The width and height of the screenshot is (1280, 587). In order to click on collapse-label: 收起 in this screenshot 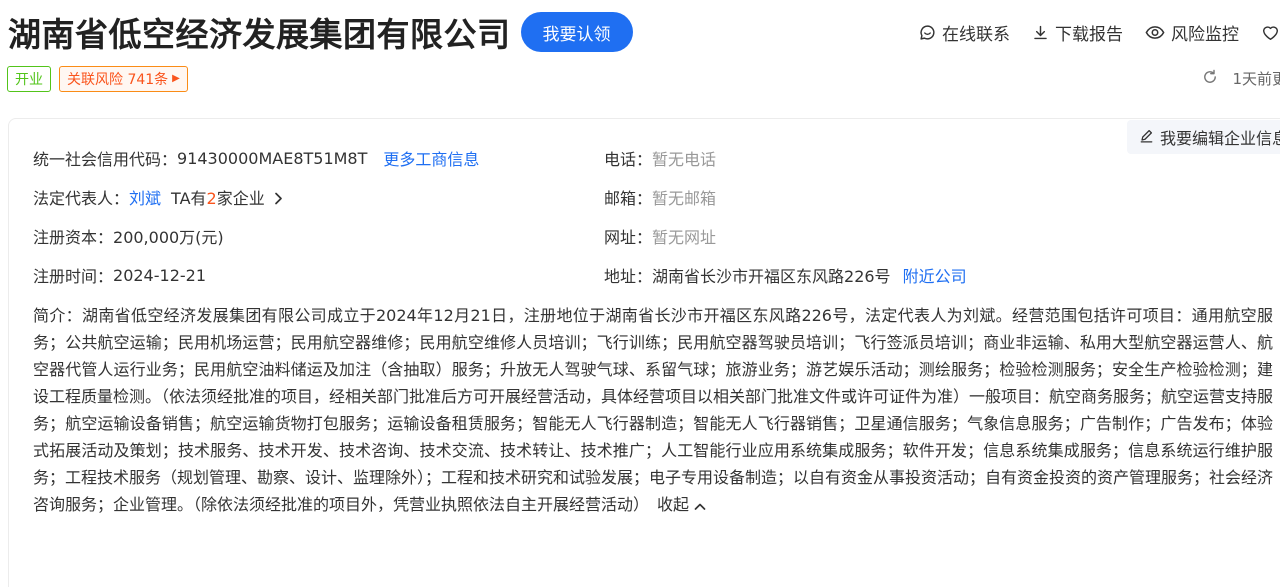, I will do `click(673, 504)`.